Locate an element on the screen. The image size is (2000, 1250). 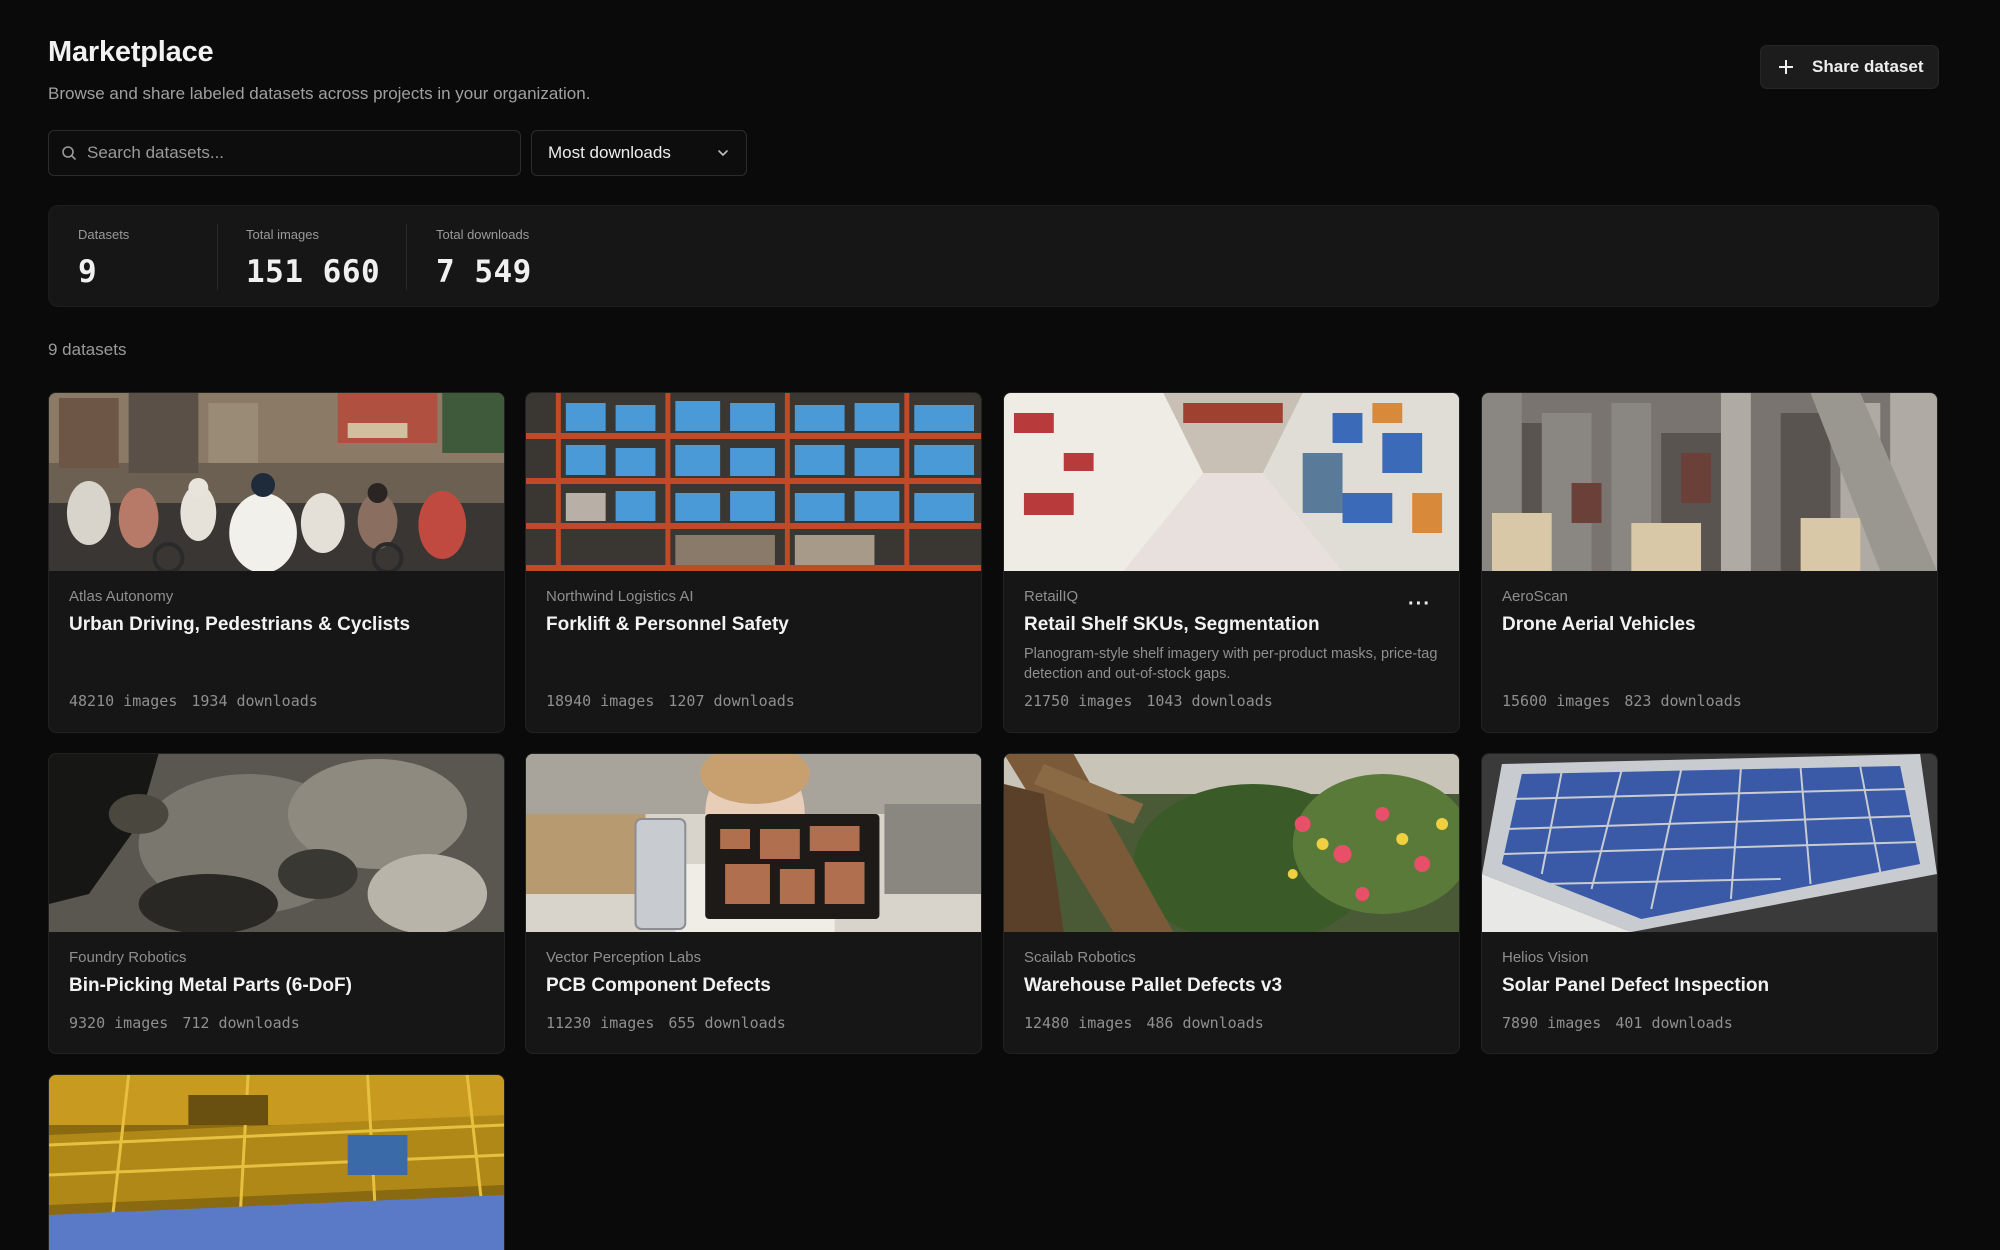
card-downloads: 655 downloads is located at coordinates (727, 1023).